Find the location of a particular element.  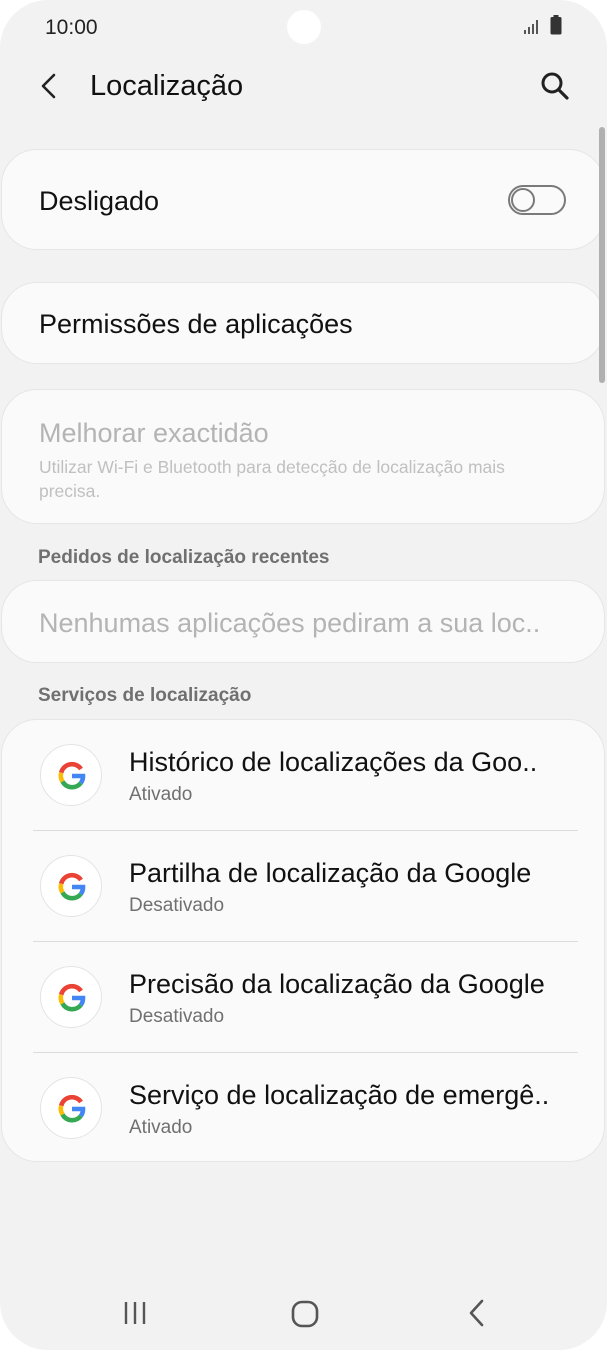

recent-requests-card: Nenhumas aplicações pediram a sua loc.. is located at coordinates (303, 621).